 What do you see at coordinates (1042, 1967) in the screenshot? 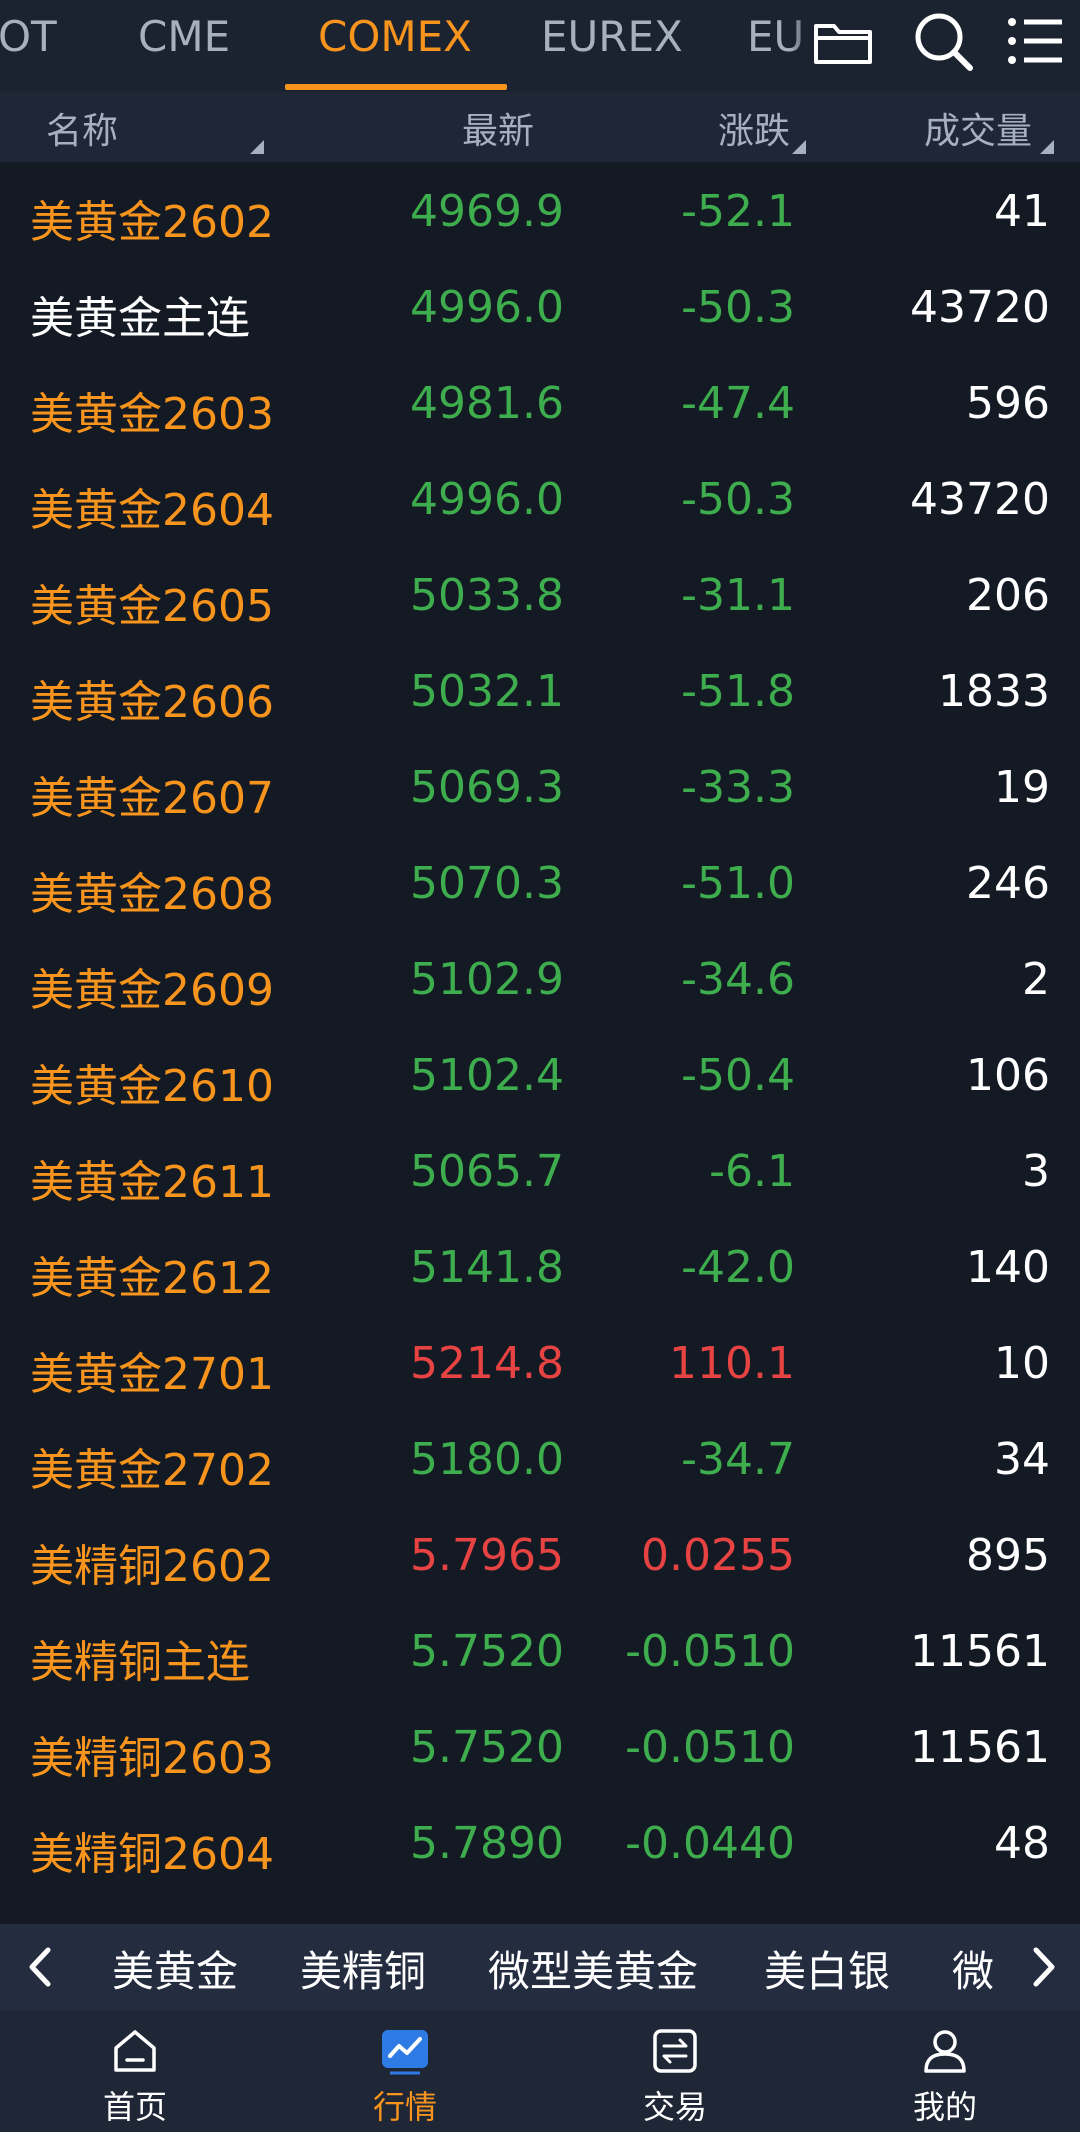
I see `chevron-right-icon` at bounding box center [1042, 1967].